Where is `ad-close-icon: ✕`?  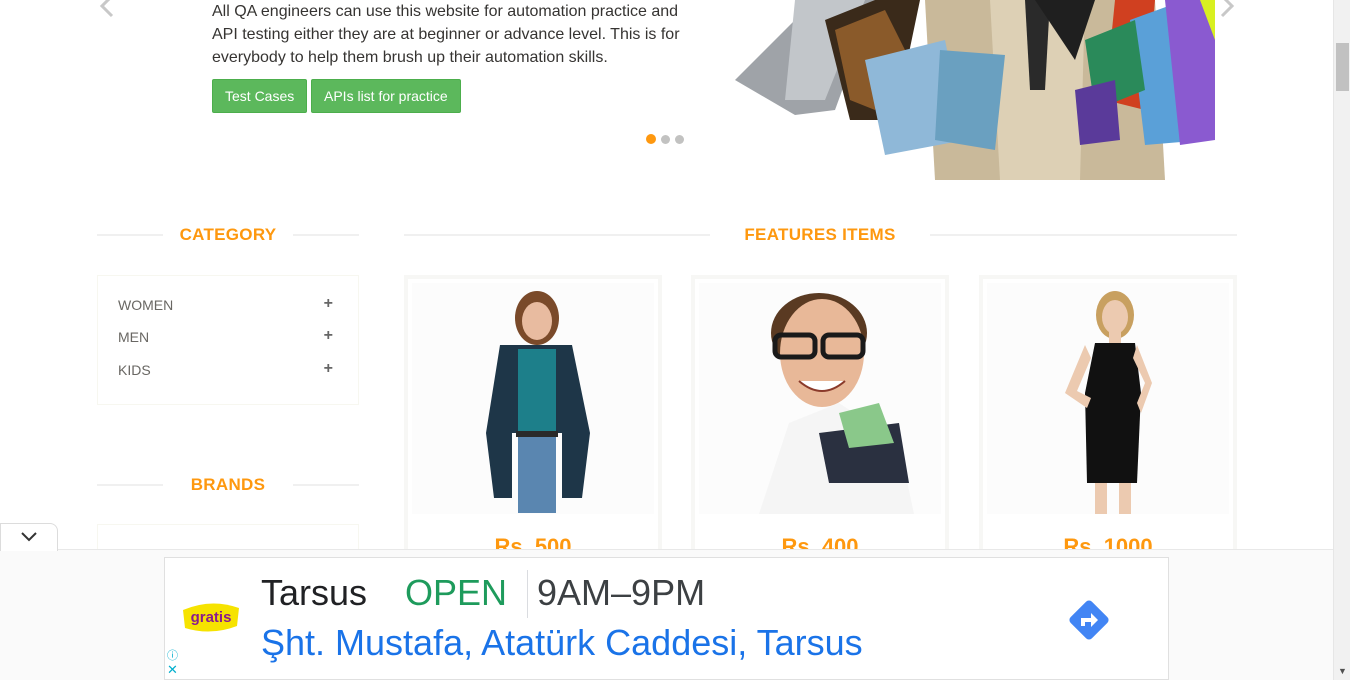
ad-close-icon: ✕ is located at coordinates (173, 669).